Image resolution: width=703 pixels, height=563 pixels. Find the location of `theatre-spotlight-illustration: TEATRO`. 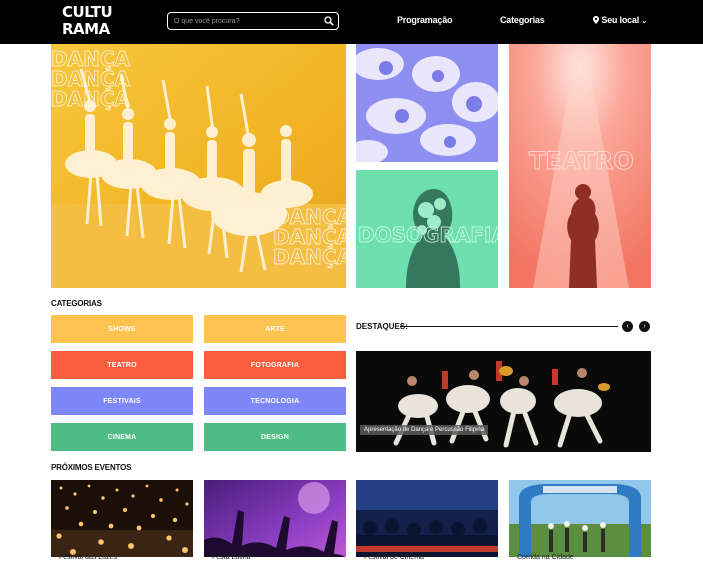

theatre-spotlight-illustration: TEATRO is located at coordinates (580, 166).